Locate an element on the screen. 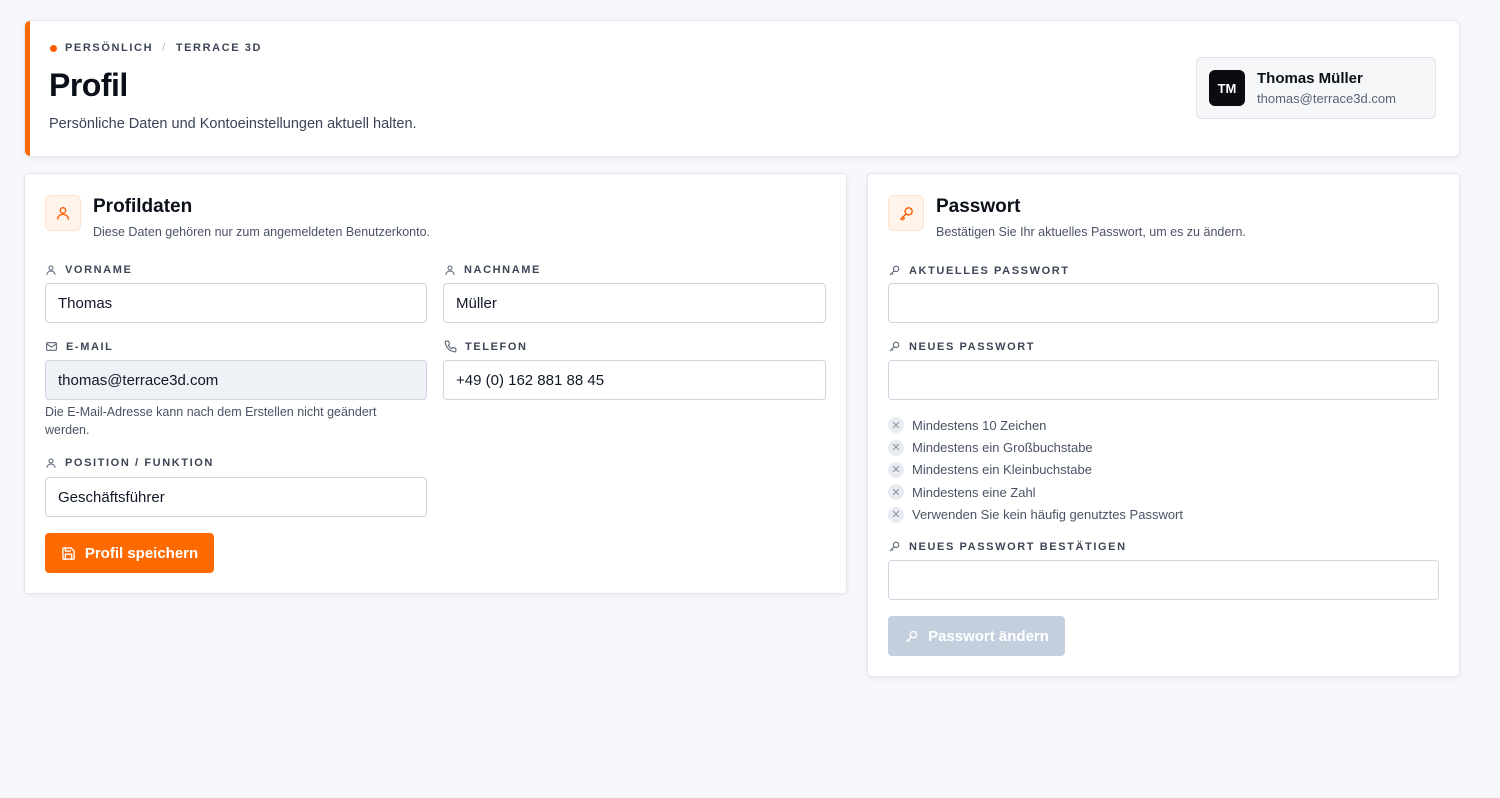 This screenshot has height=798, width=1500. status-dot-icon is located at coordinates (53, 48).